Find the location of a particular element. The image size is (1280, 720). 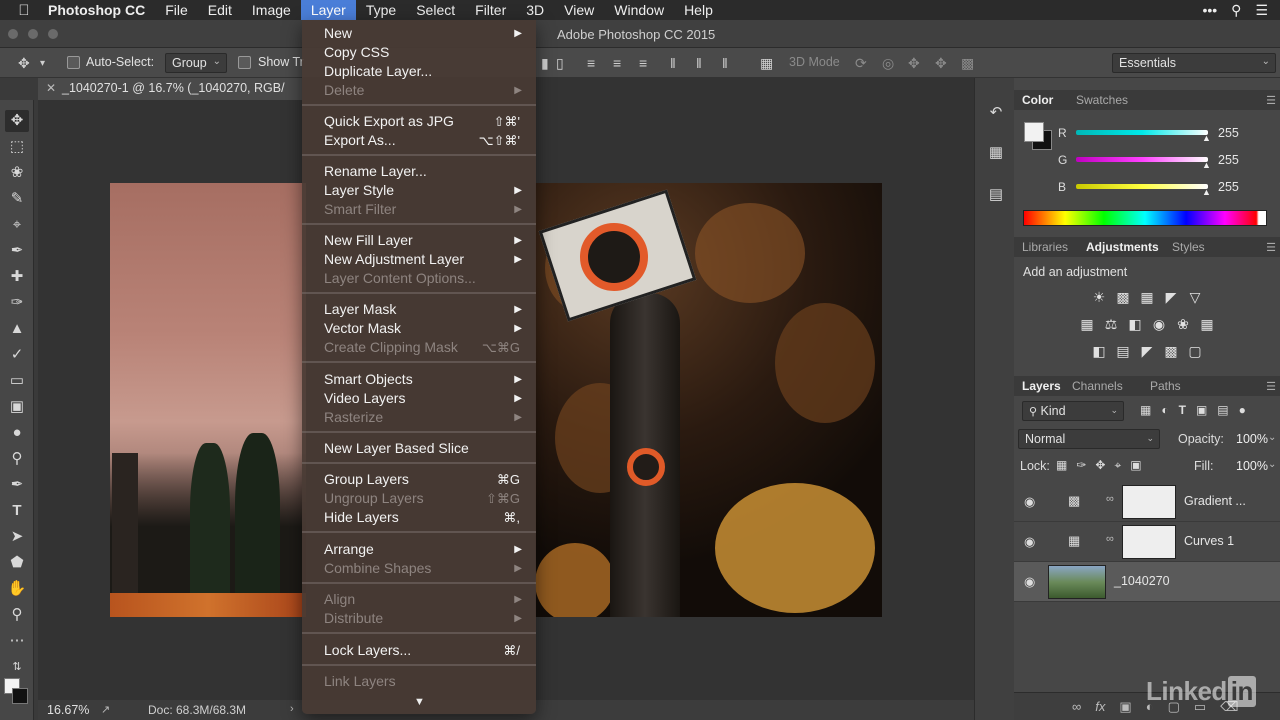

eraser-tool-icon: ▭ is located at coordinates (17, 381).